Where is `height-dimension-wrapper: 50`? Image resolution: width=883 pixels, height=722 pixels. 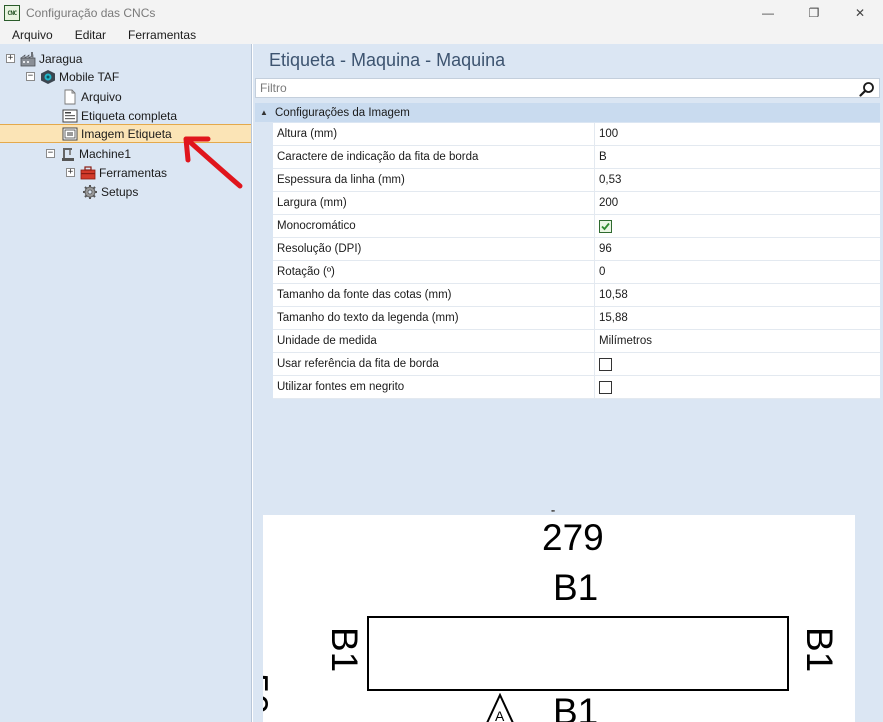 height-dimension-wrapper: 50 is located at coordinates (269, 697).